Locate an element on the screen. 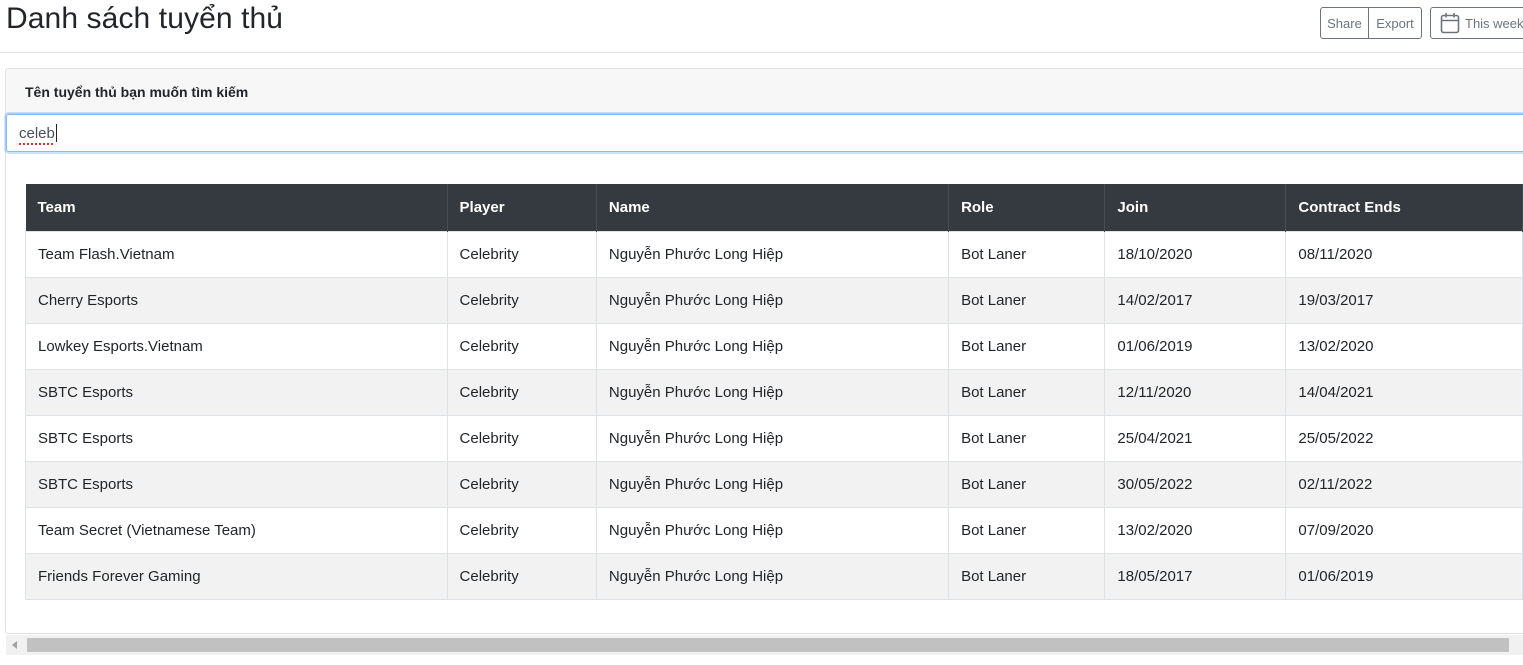 The height and width of the screenshot is (665, 1523). column-header-name: Name is located at coordinates (773, 207).